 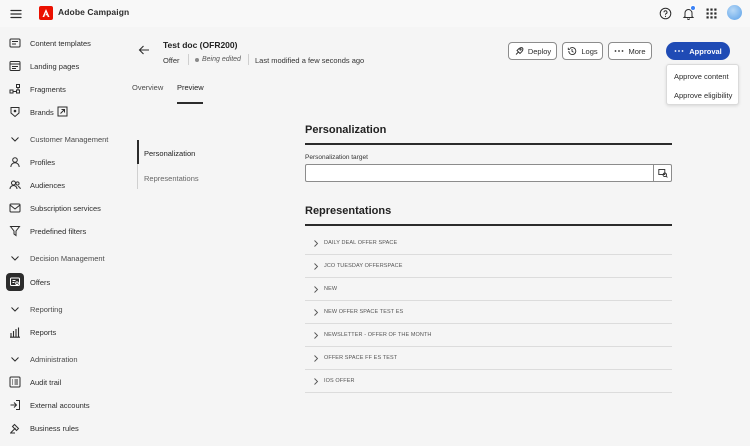 I want to click on representation-row: NEWSLETTER - OFFER OF THE MONTH, so click(x=488, y=335).